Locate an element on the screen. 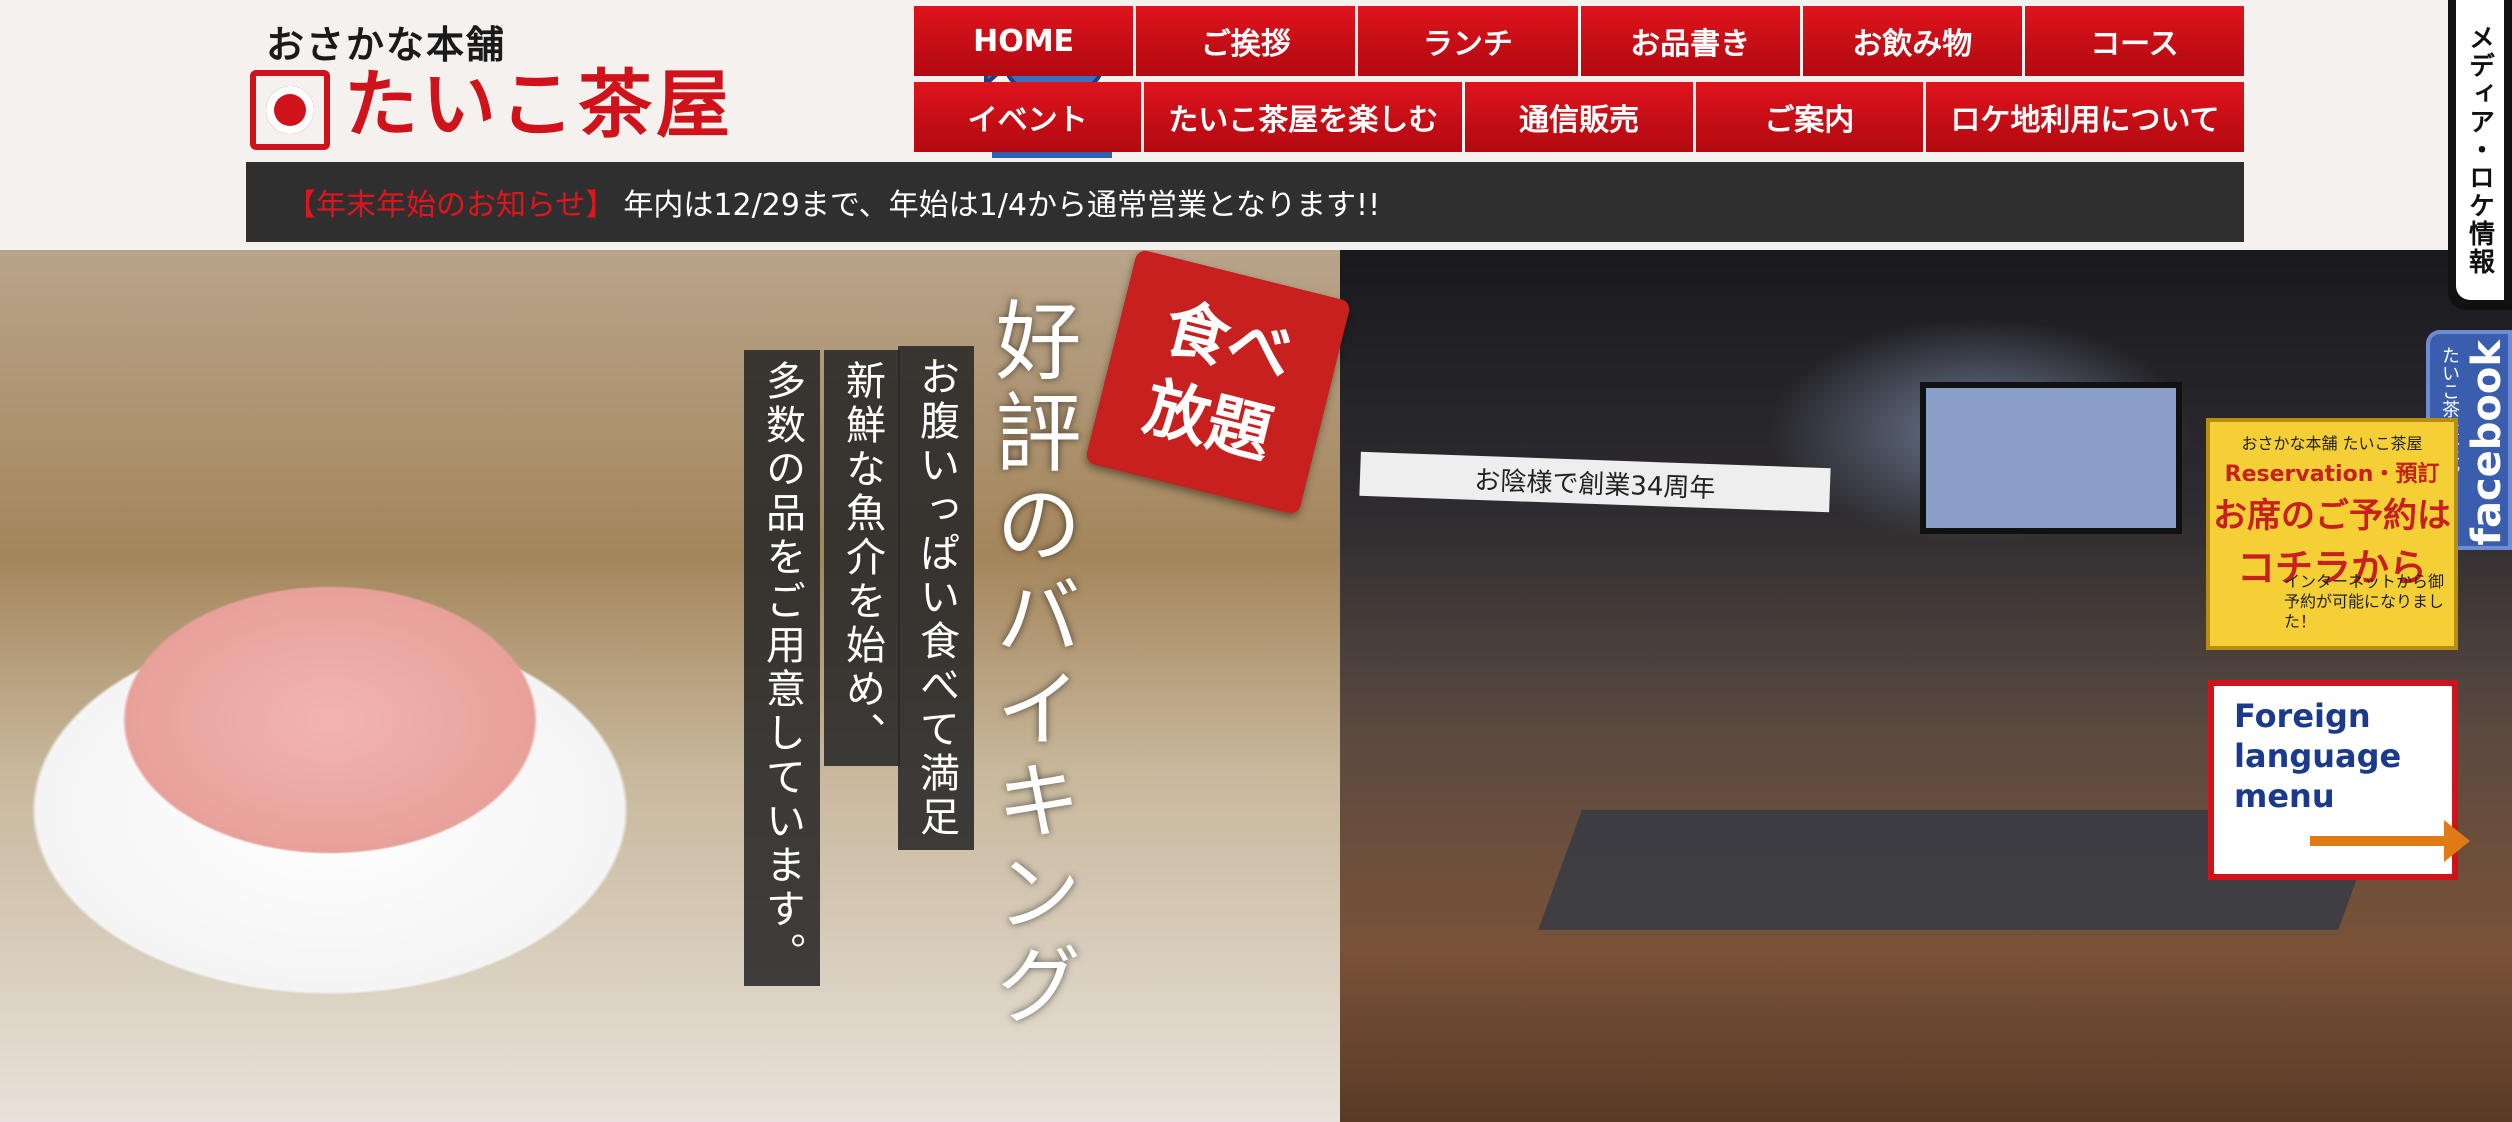  nav-course: コース is located at coordinates (2134, 41).